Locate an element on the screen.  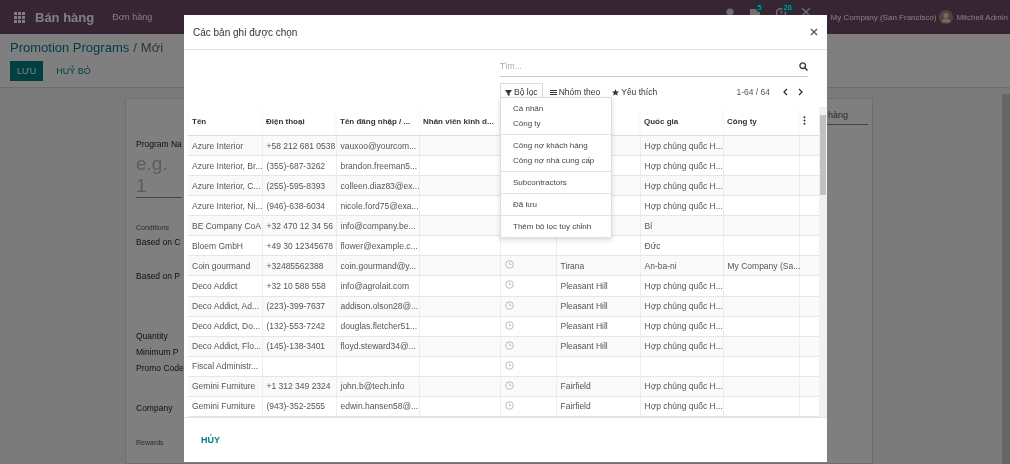
app-name: Bán hàng is located at coordinates (65, 17).